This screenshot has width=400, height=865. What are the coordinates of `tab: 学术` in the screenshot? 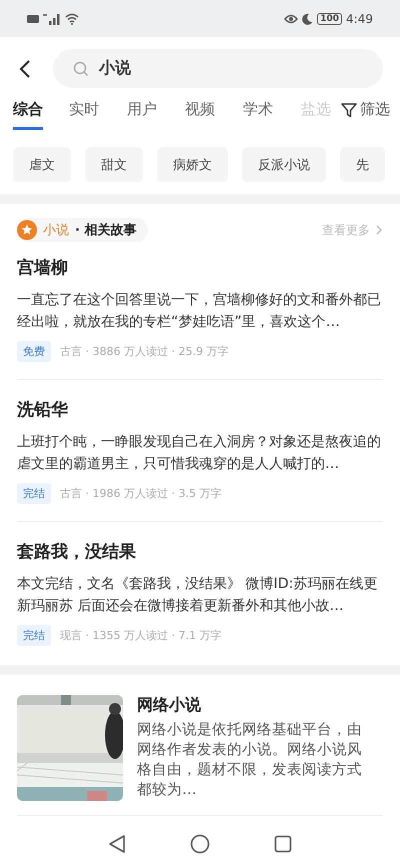 It's located at (272, 115).